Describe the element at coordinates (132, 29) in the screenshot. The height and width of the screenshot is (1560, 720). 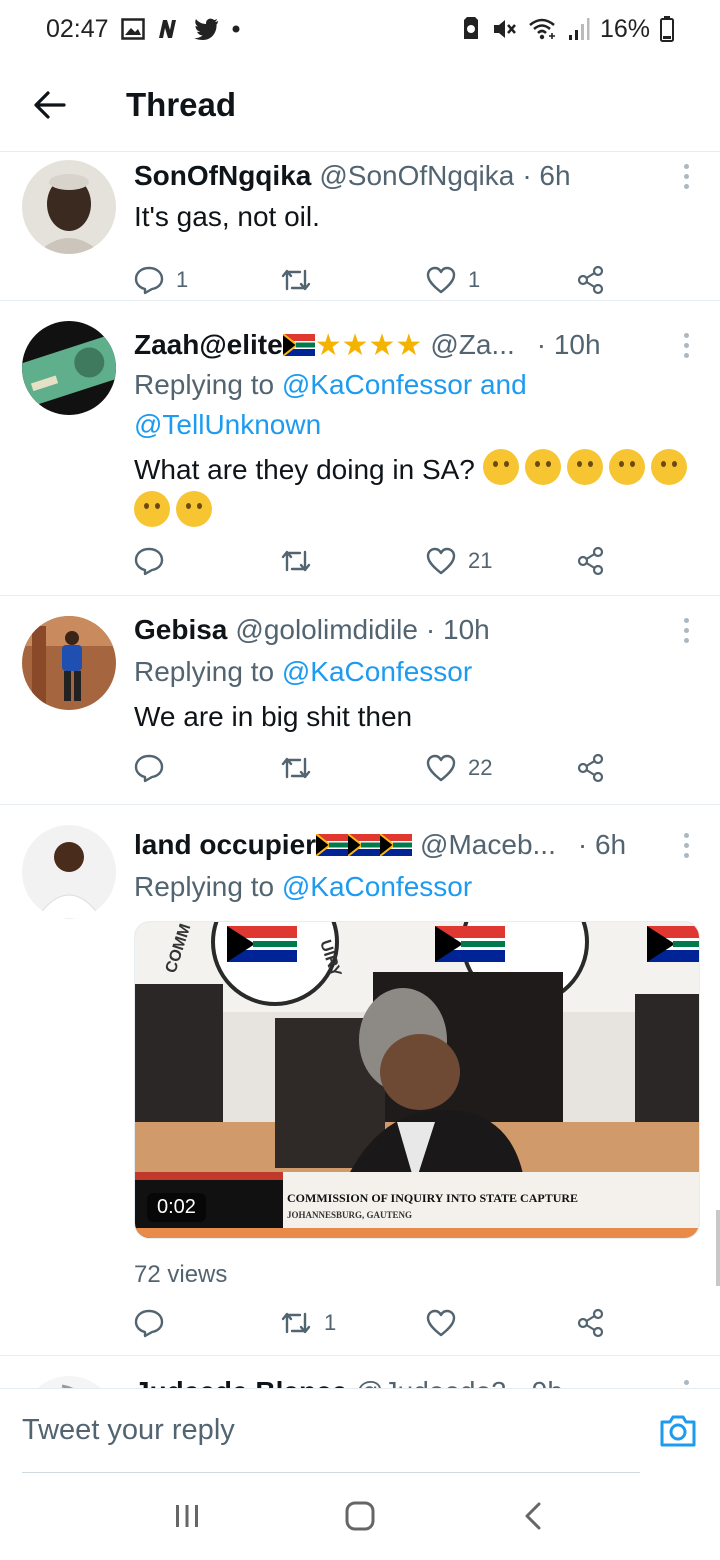
I see `gallery-notification-icon` at that location.